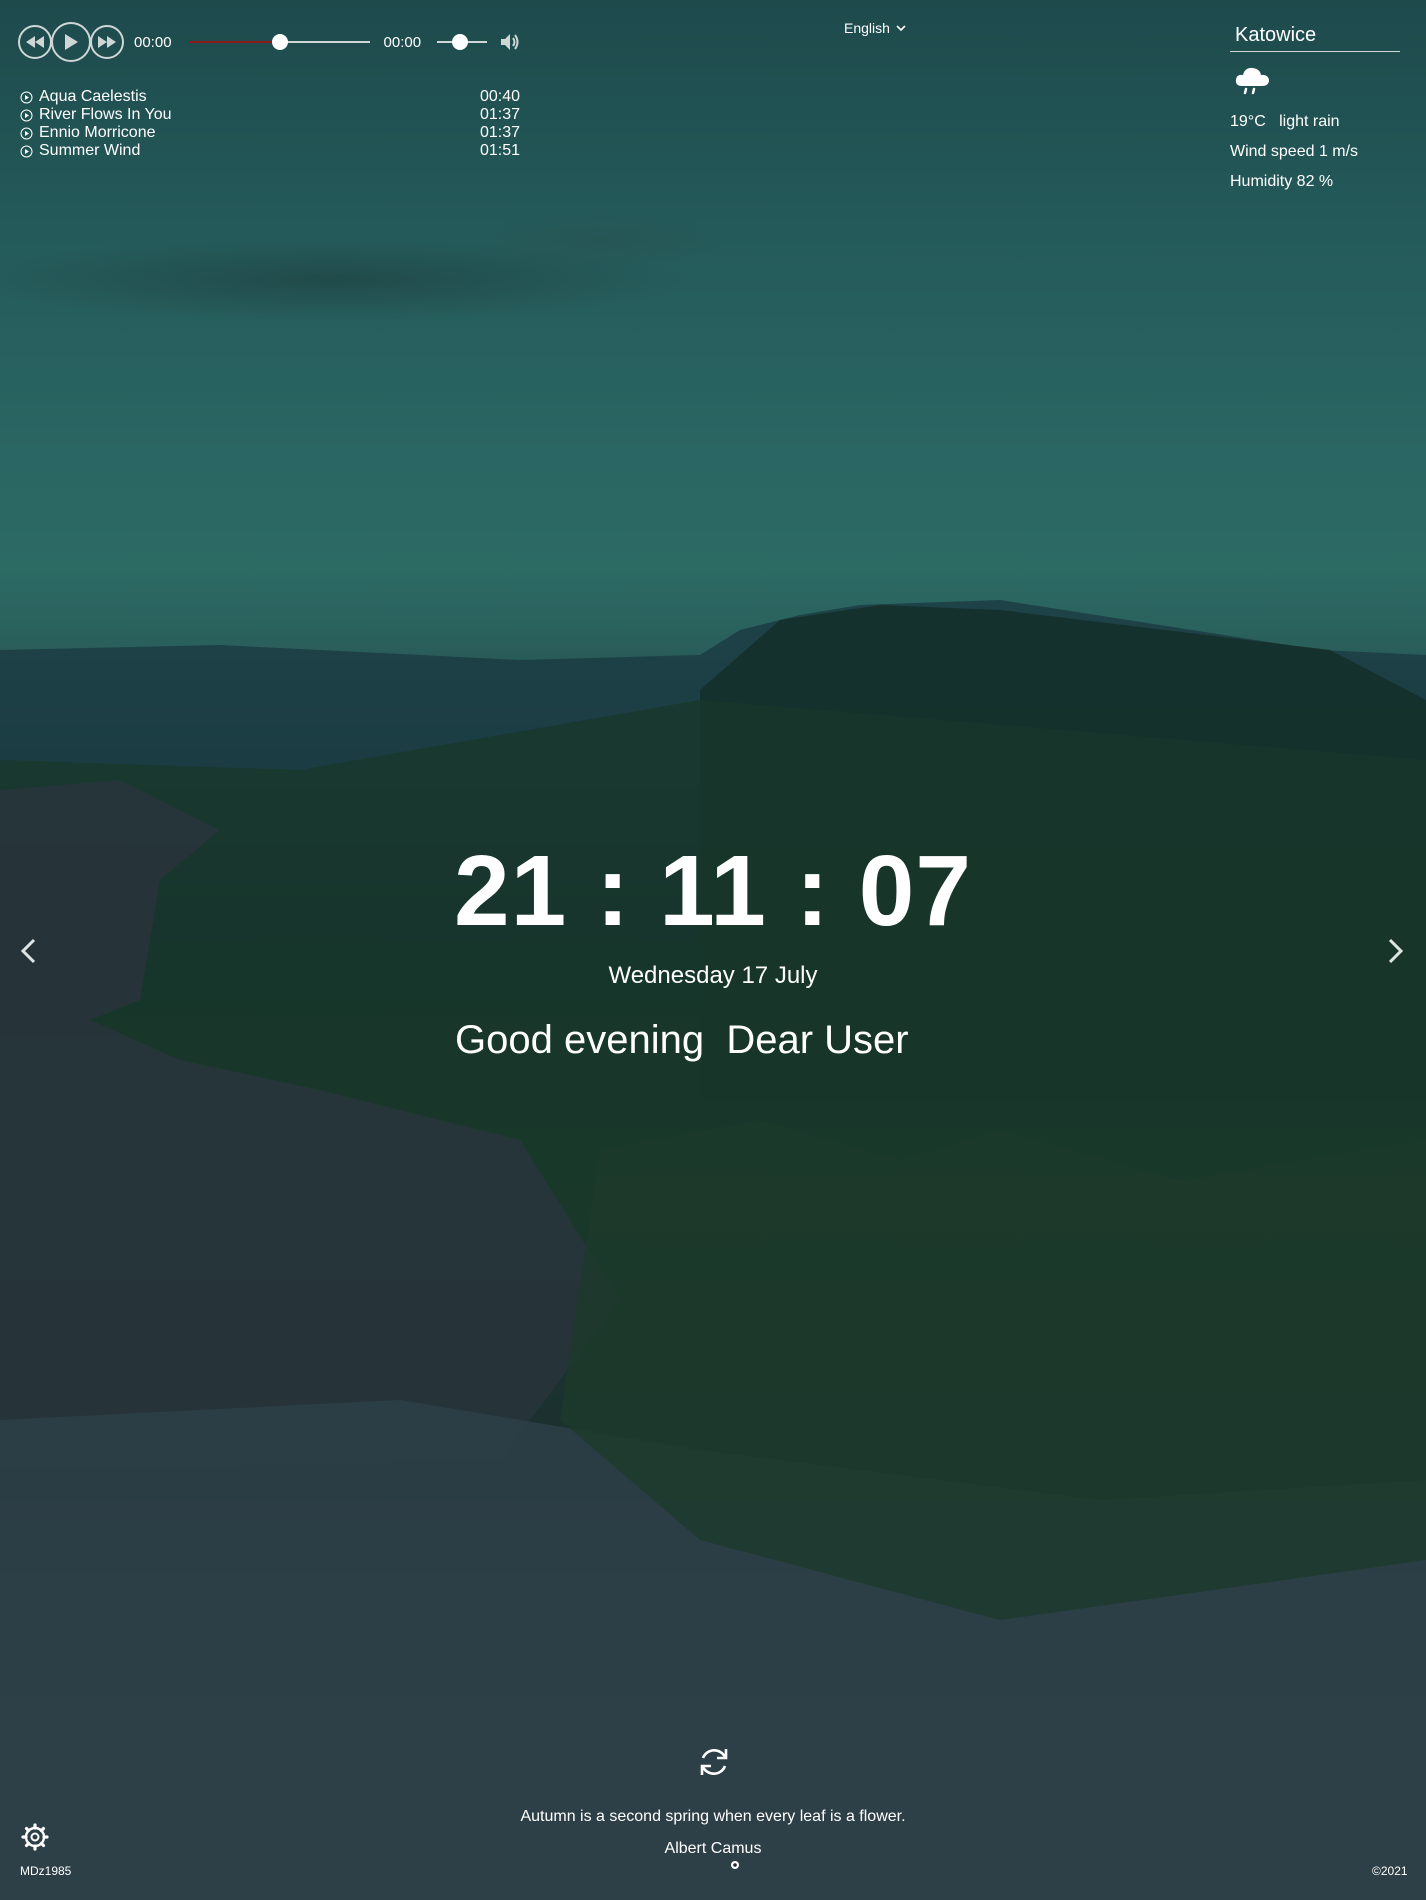 Image resolution: width=1426 pixels, height=1900 pixels. I want to click on track-title: Aqua Caelestis, so click(93, 96).